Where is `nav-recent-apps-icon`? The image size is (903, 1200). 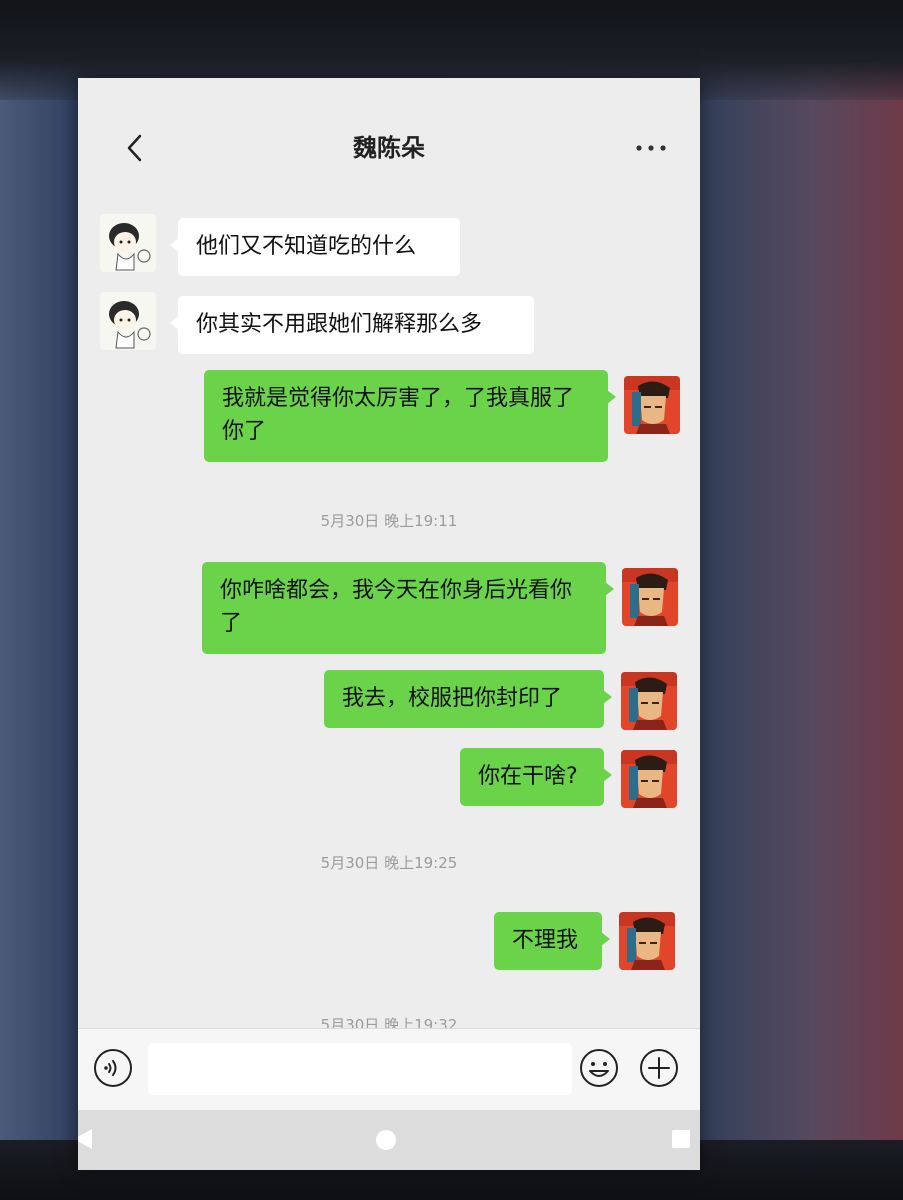
nav-recent-apps-icon is located at coordinates (681, 1139).